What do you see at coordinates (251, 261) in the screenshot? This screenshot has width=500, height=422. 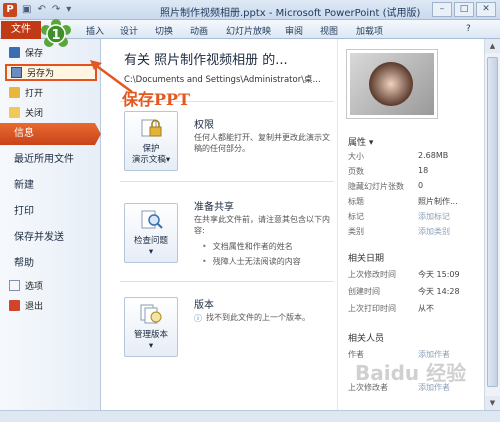 I see `list-item: 残障人士无法阅读的内容` at bounding box center [251, 261].